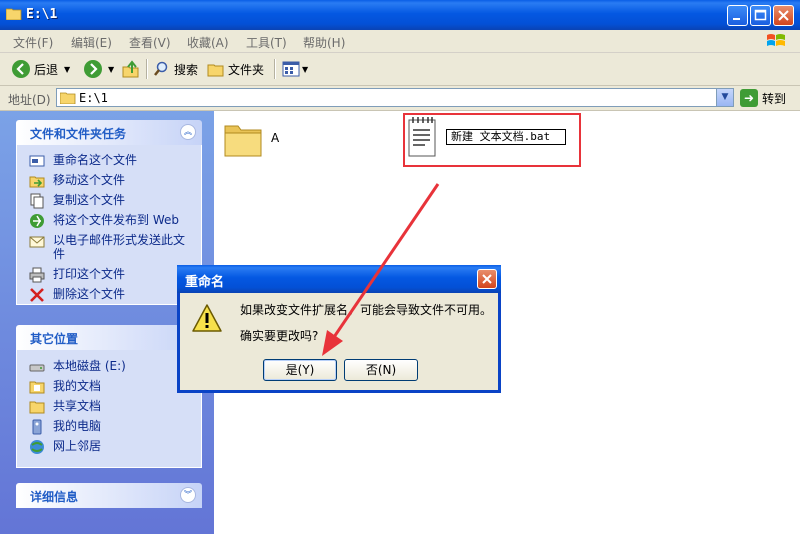 Image resolution: width=800 pixels, height=534 pixels. What do you see at coordinates (37, 407) in the screenshot?
I see `shared-folder-icon` at bounding box center [37, 407].